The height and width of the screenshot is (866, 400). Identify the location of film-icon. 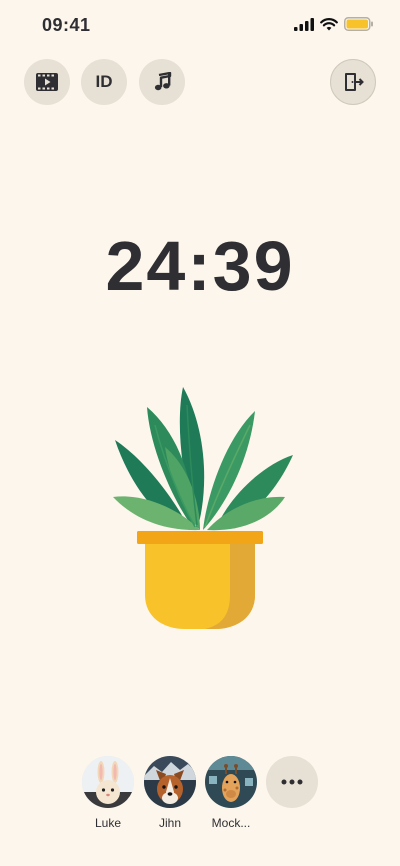
(47, 82).